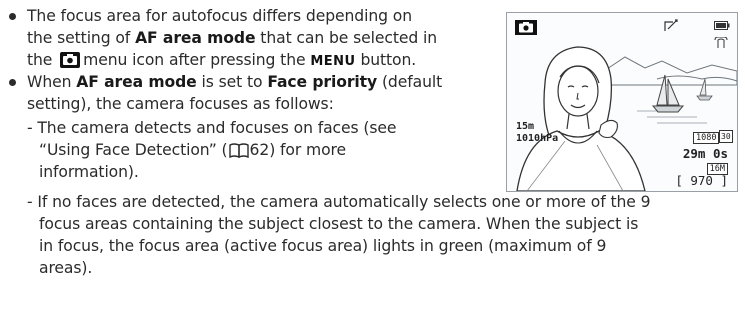  I want to click on text-run: areas)., so click(66, 268).